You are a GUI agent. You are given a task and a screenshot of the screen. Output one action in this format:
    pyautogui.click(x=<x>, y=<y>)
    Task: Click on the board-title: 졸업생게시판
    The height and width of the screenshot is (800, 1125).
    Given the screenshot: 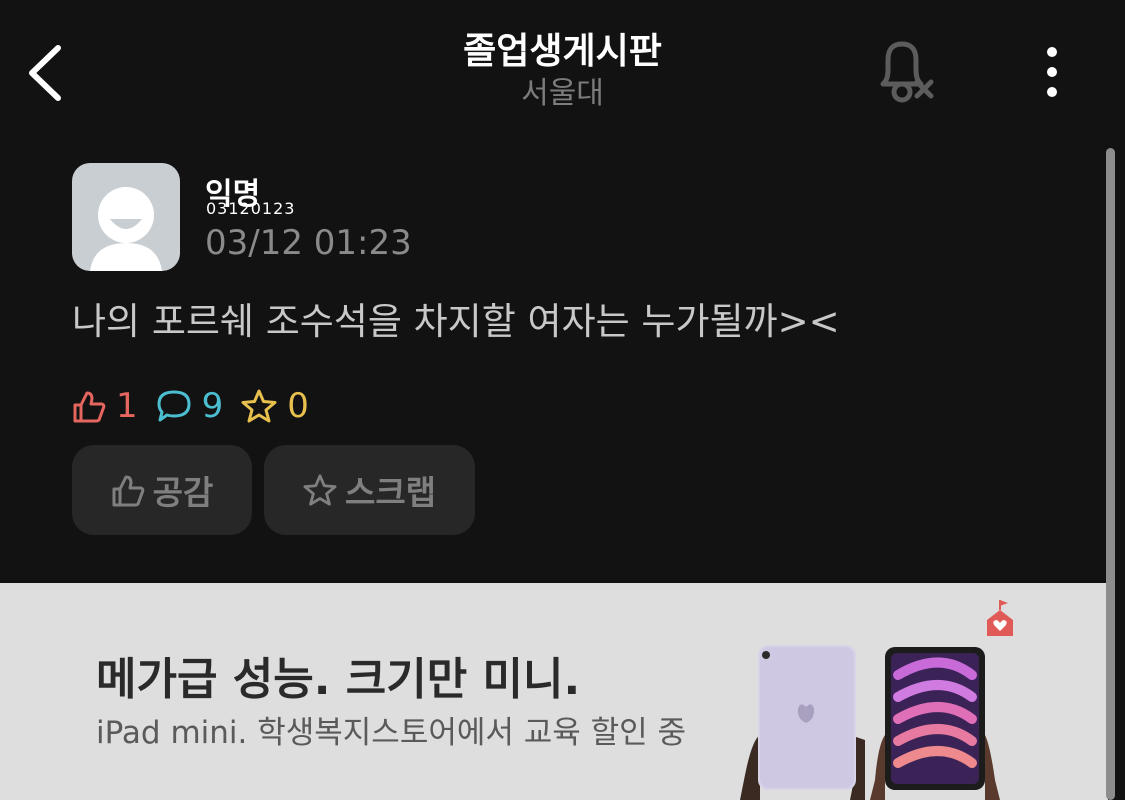 What is the action you would take?
    pyautogui.click(x=562, y=51)
    